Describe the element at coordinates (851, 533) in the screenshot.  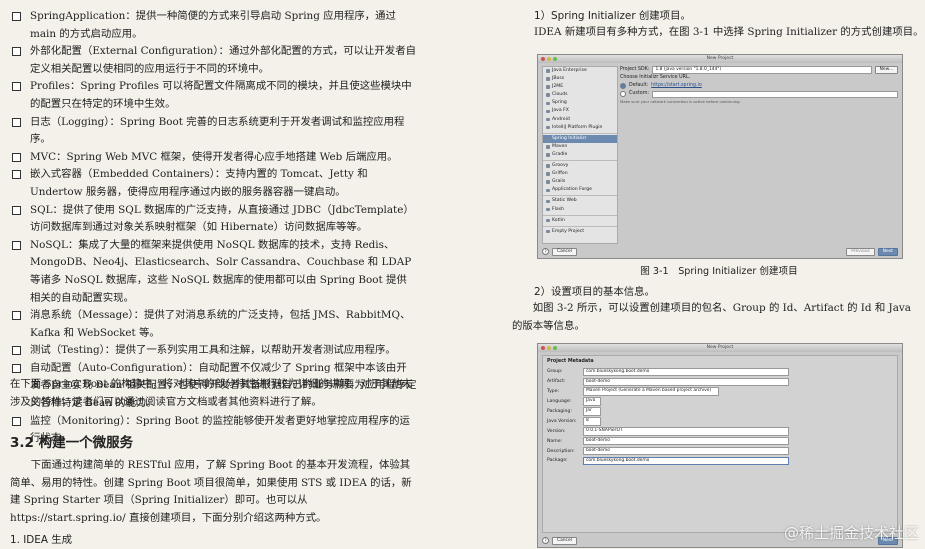
I see `watermark: @稀土掘金技术社区` at that location.